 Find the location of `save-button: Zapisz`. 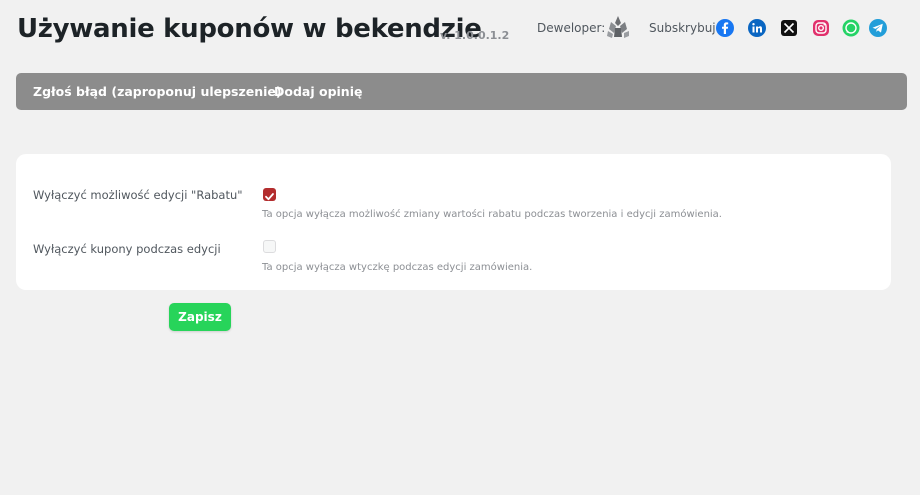

save-button: Zapisz is located at coordinates (200, 317).